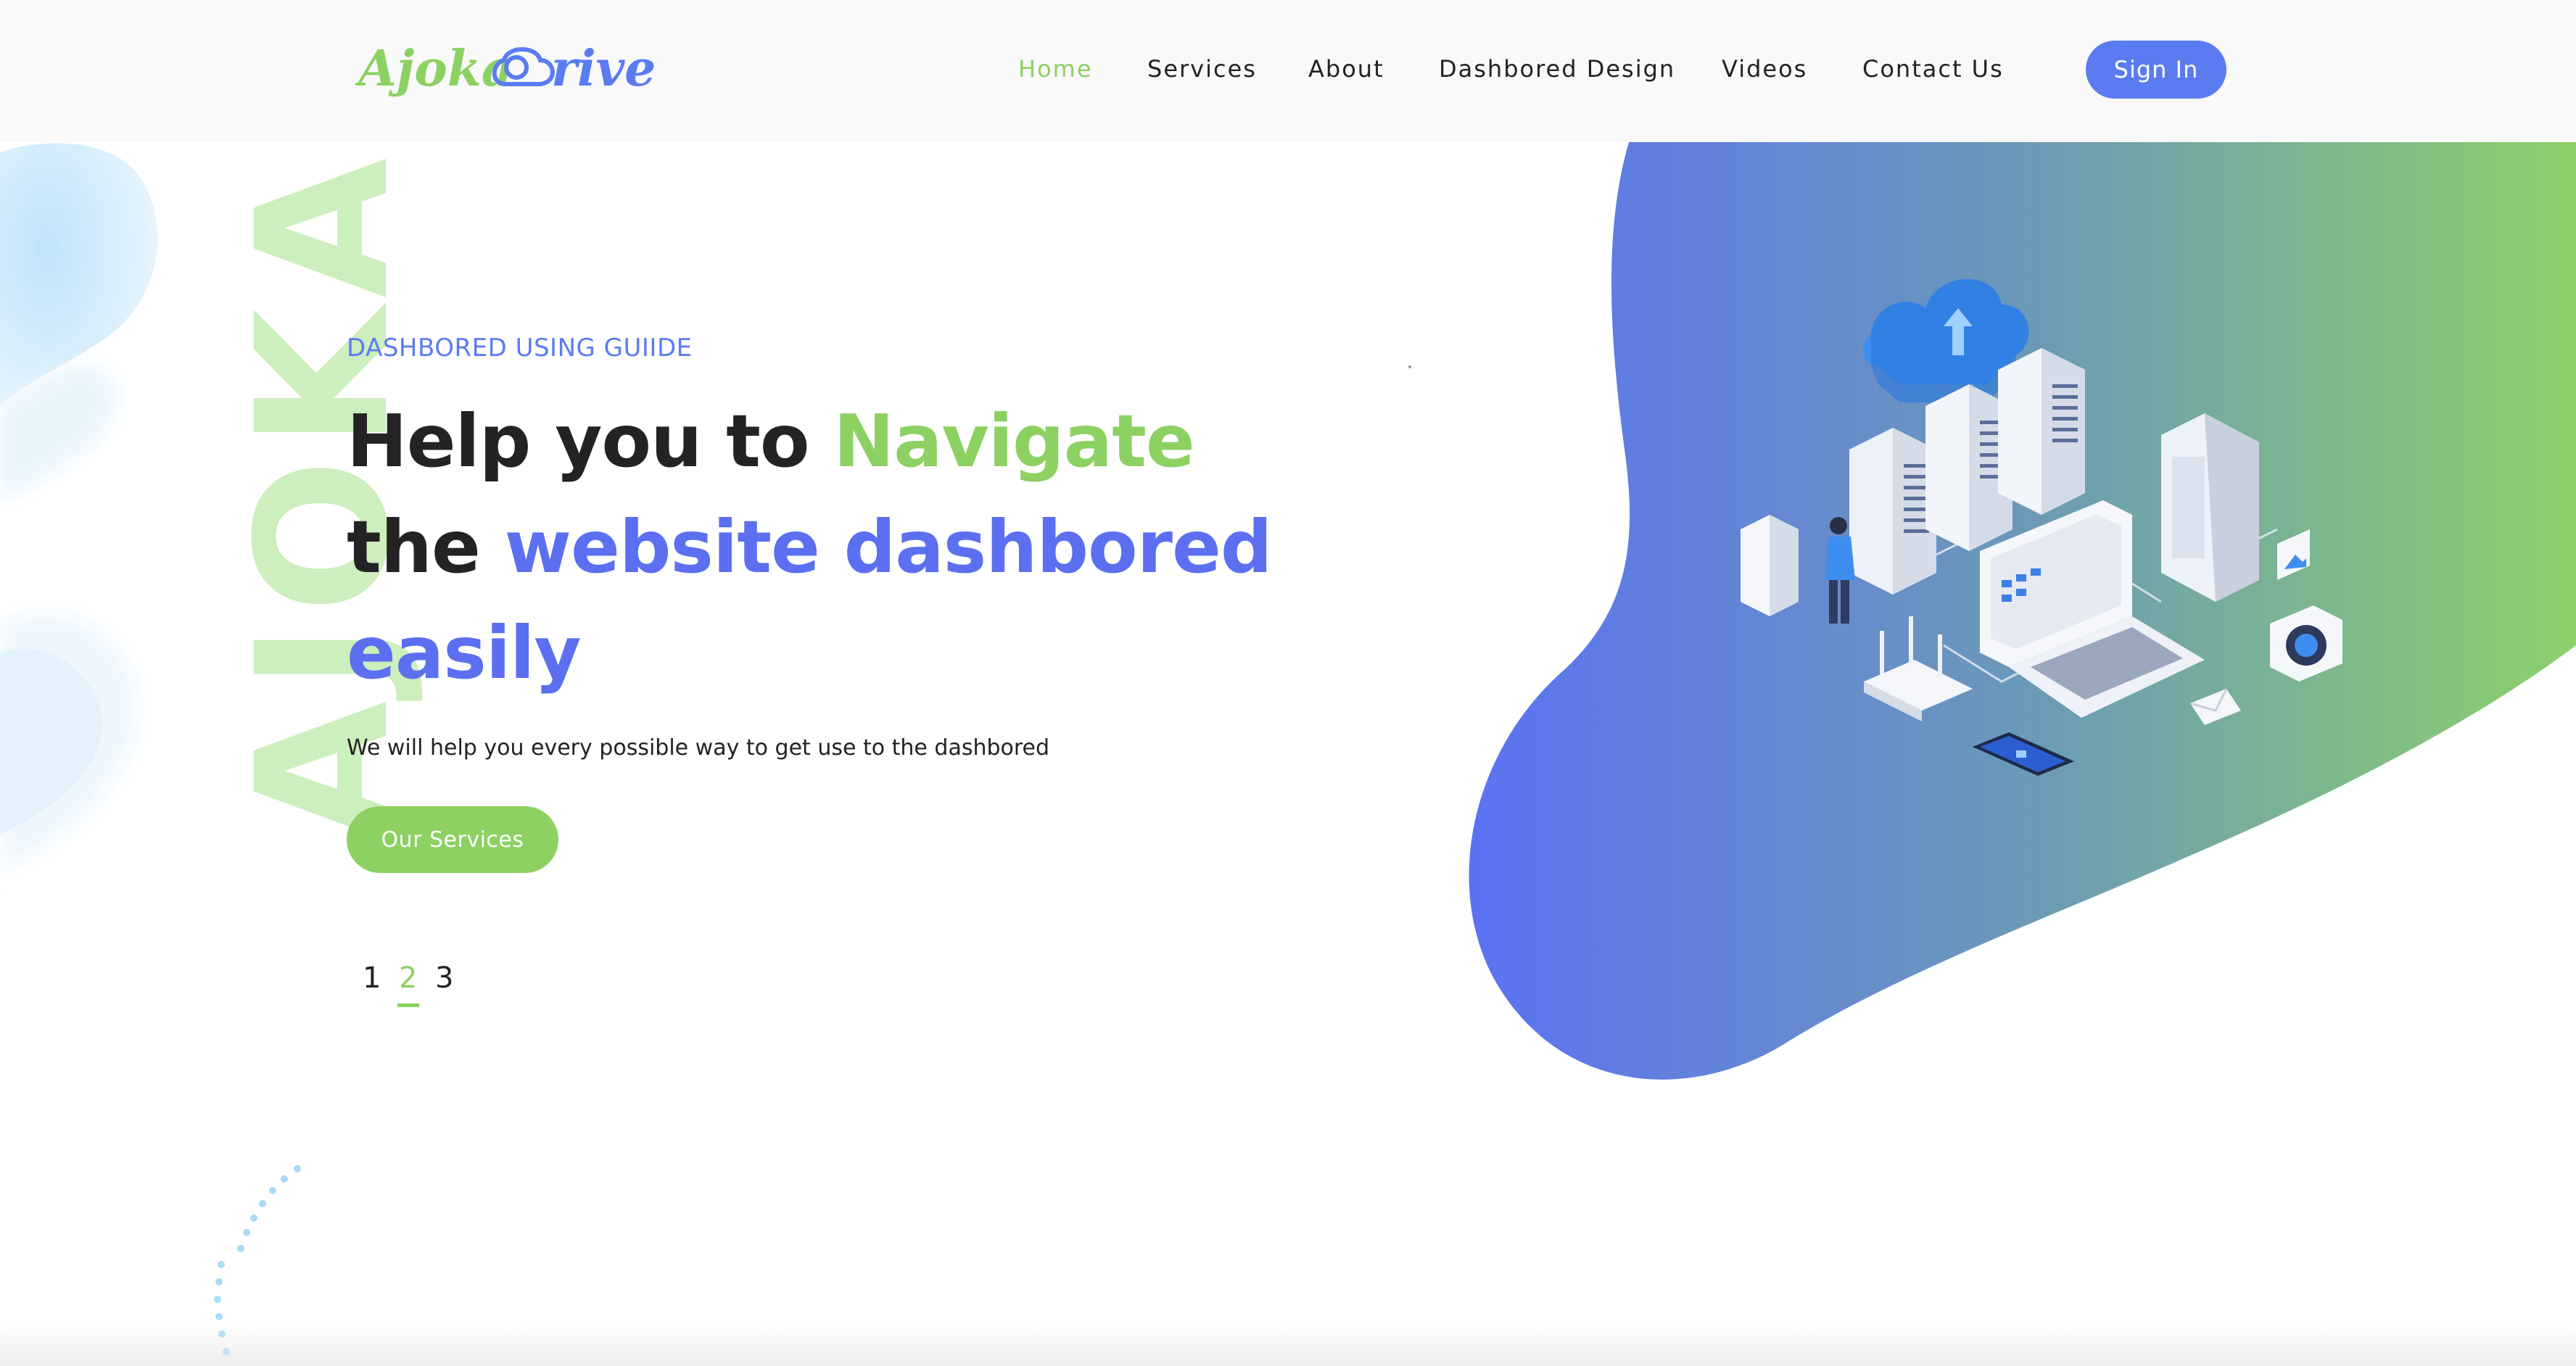 The width and height of the screenshot is (2576, 1366). I want to click on hero-eyebrow: DASHBORED USING GUIIDE, so click(520, 348).